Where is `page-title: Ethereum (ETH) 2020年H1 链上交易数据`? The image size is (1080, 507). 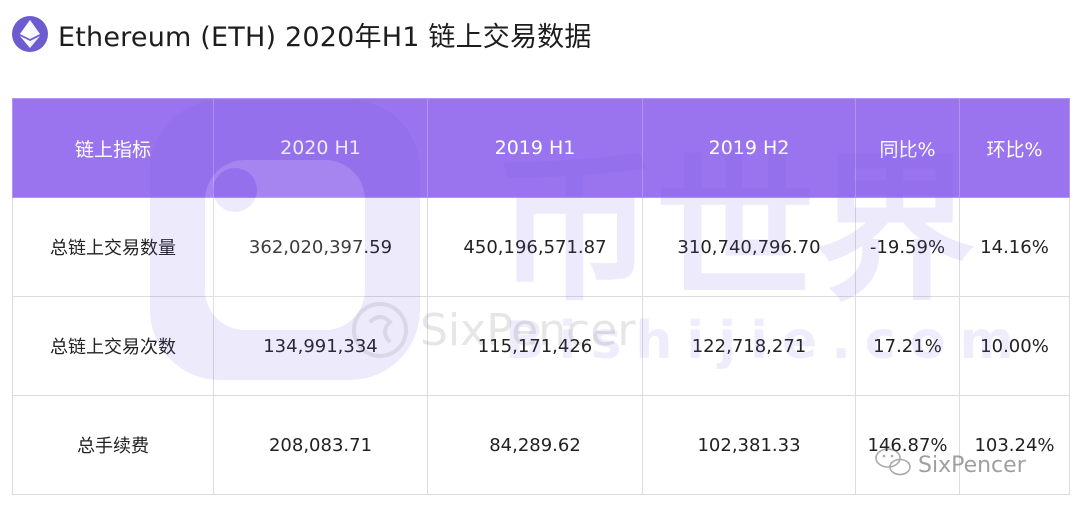
page-title: Ethereum (ETH) 2020年H1 链上交易数据 is located at coordinates (325, 37).